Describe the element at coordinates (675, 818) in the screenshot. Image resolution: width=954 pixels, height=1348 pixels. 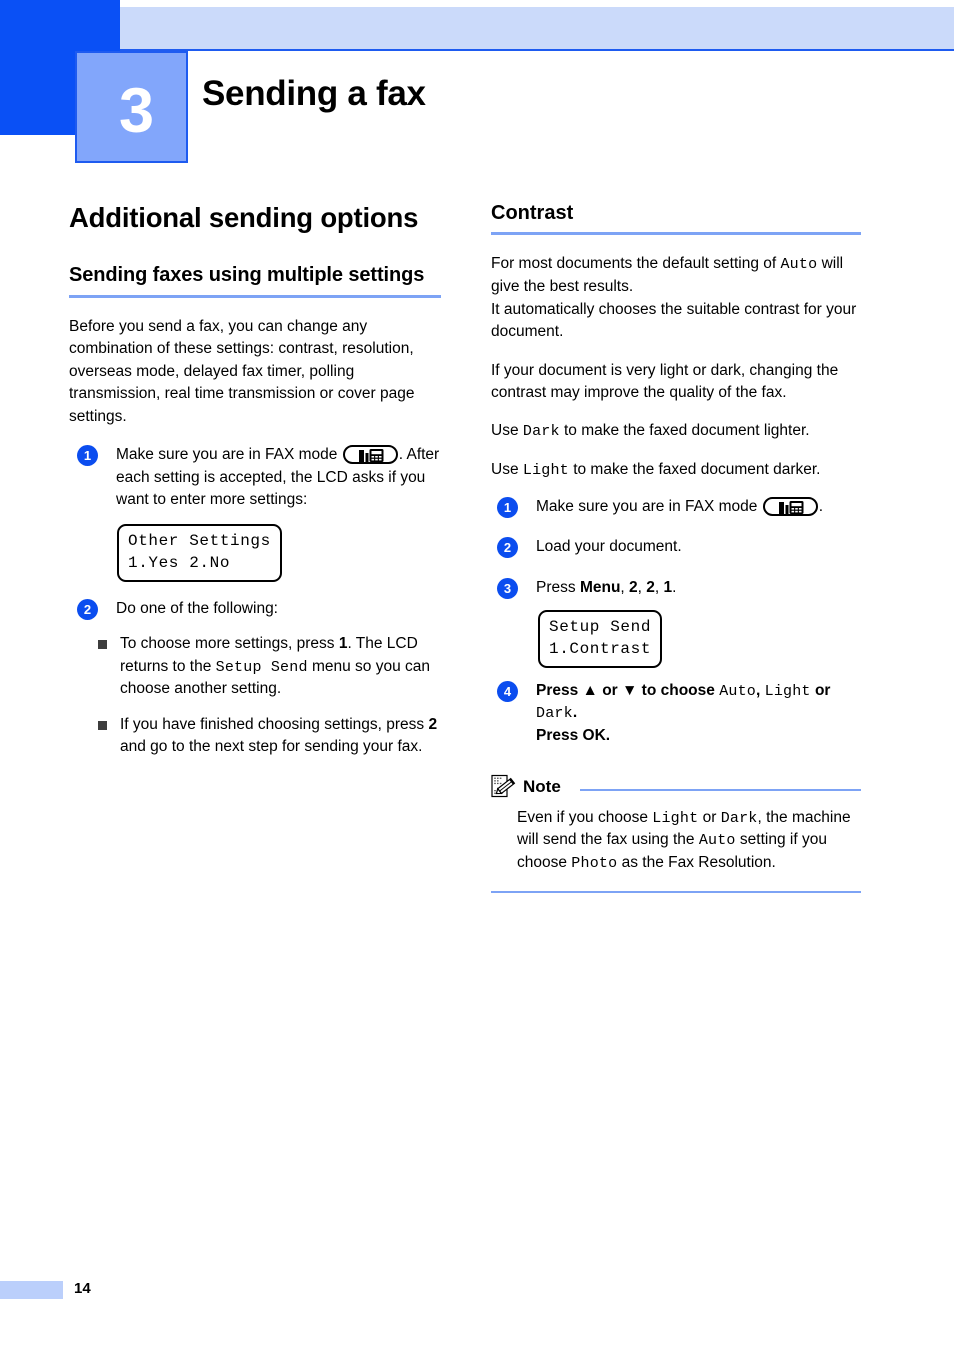
I see `note-mono1: Light` at that location.